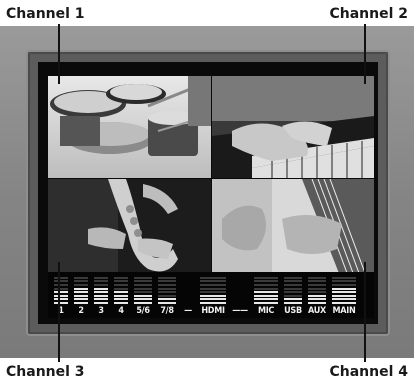  What do you see at coordinates (143, 311) in the screenshot?
I see `meter-label: 5/6` at bounding box center [143, 311].